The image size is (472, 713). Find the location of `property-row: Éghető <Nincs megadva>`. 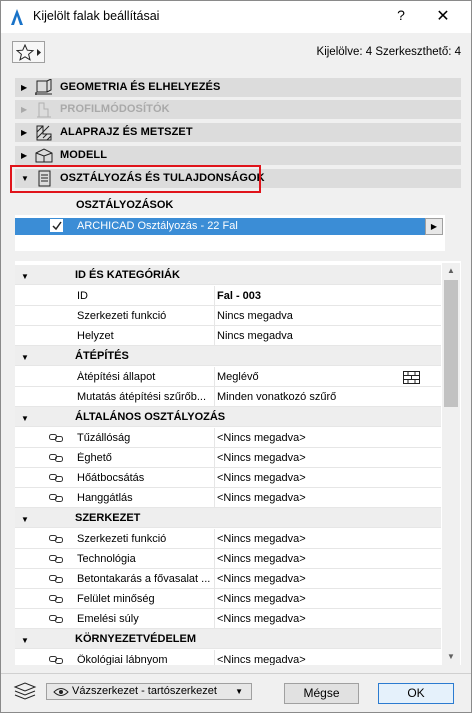

property-row: Éghető <Nincs megadva> is located at coordinates (228, 458).